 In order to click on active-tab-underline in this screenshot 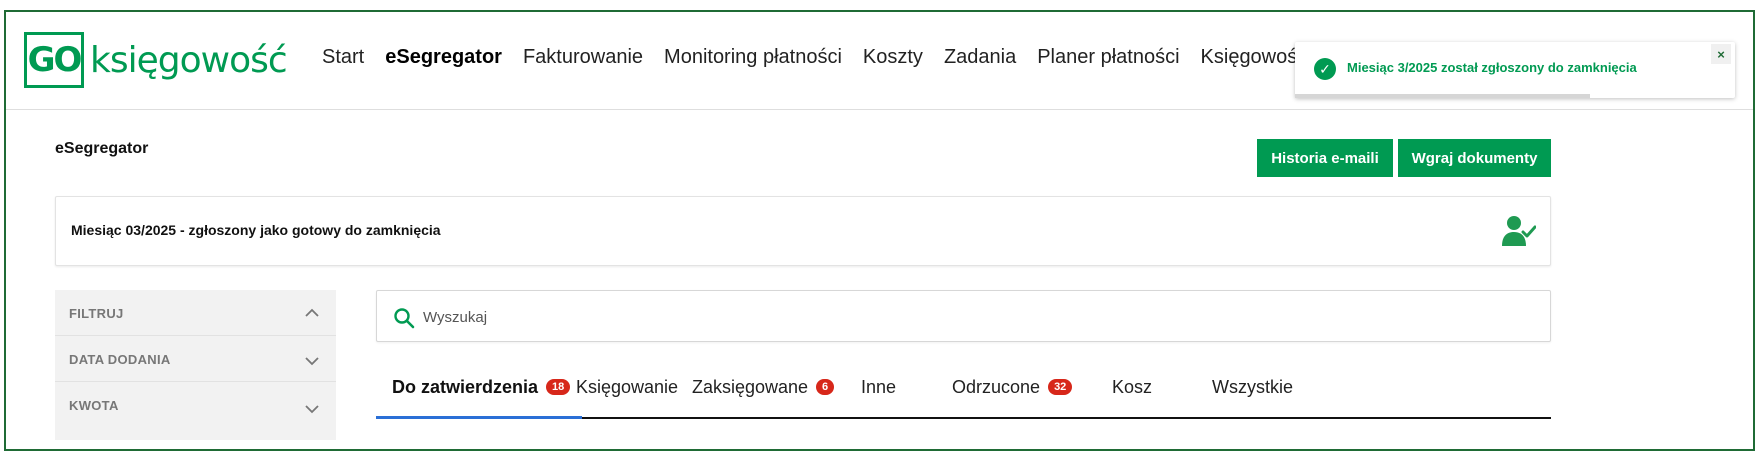, I will do `click(479, 417)`.